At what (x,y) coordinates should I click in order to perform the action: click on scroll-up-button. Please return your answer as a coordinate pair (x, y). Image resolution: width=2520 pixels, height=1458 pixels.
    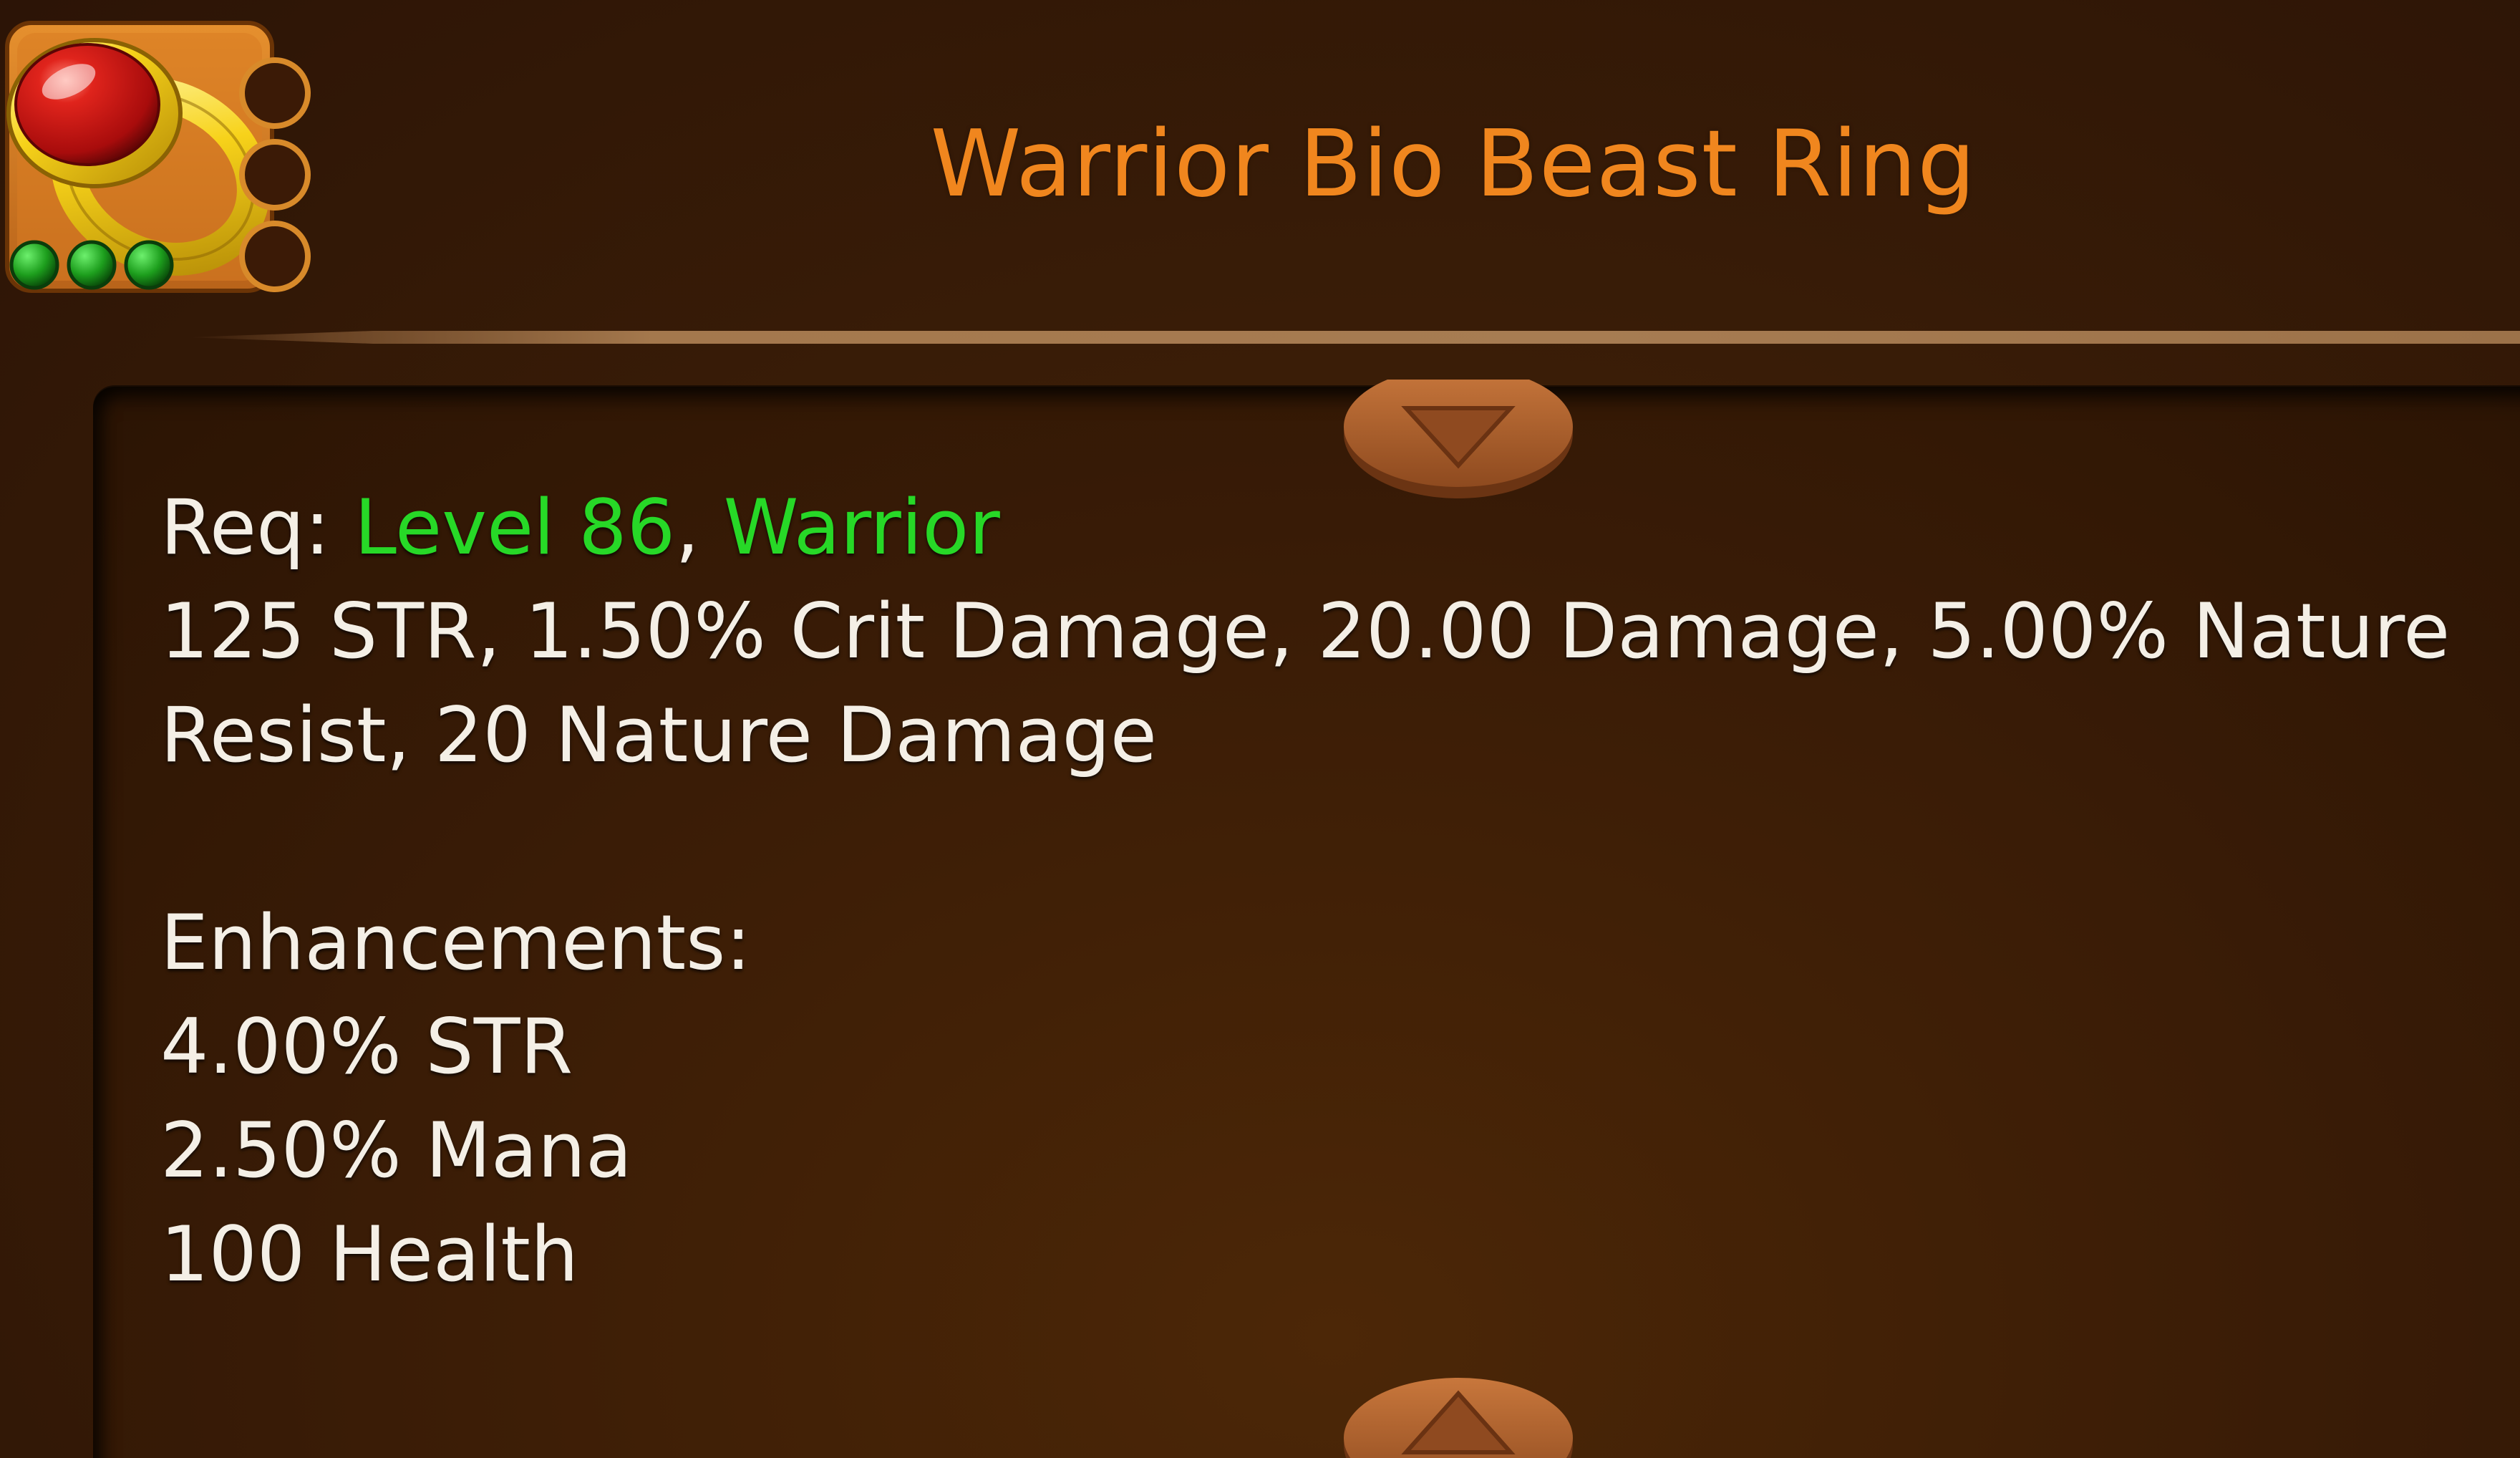
    Looking at the image, I should click on (1458, 1411).